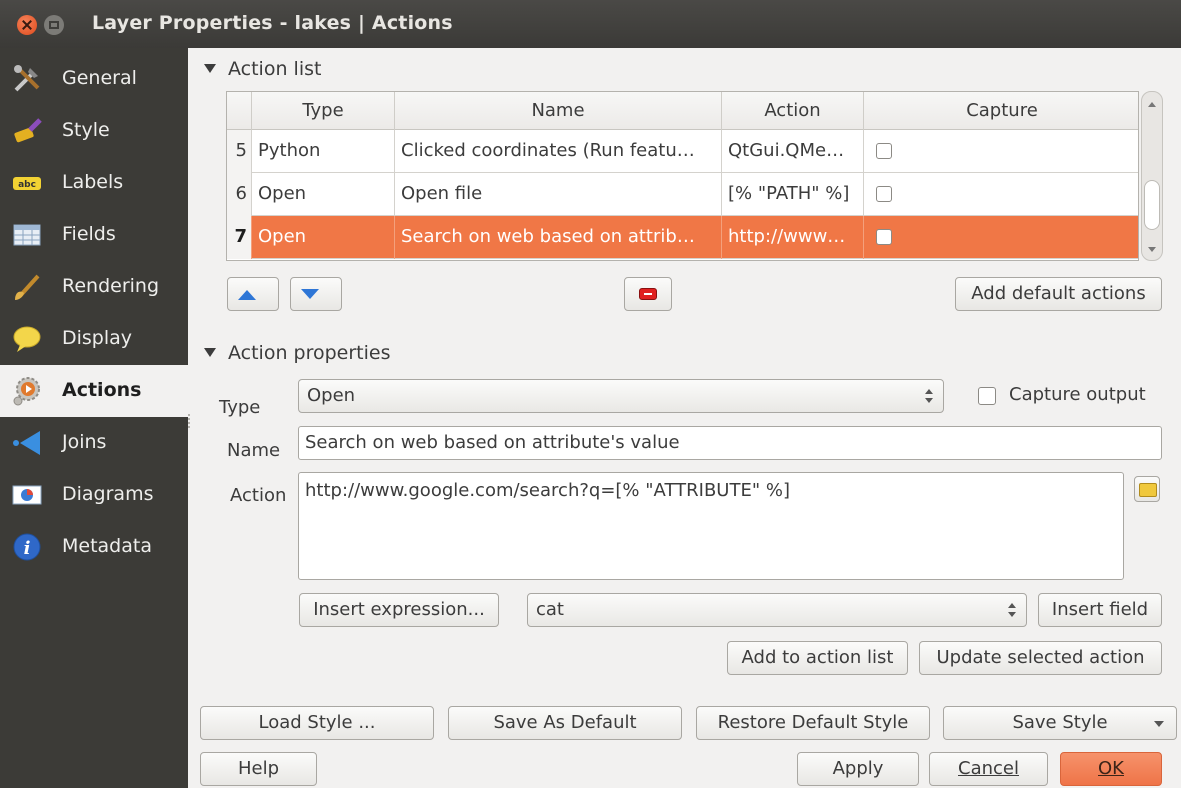 The width and height of the screenshot is (1181, 788). What do you see at coordinates (111, 286) in the screenshot?
I see `sidebar-item-label: Rendering` at bounding box center [111, 286].